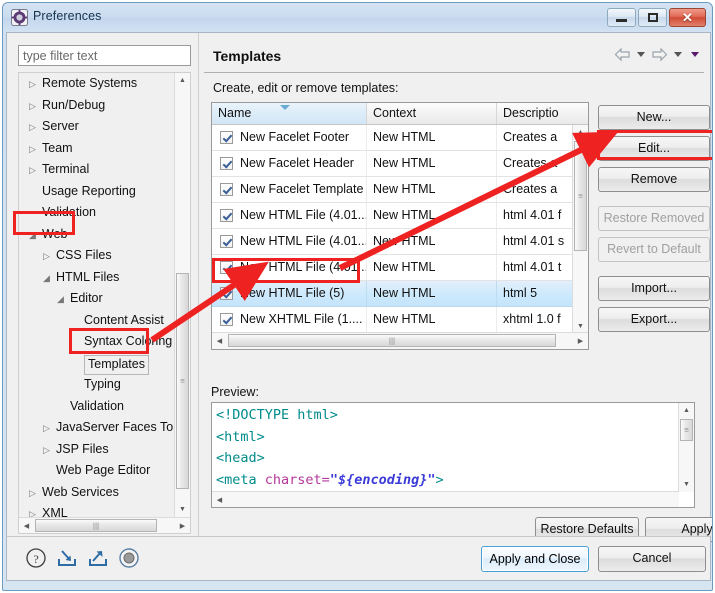 The image size is (715, 593). I want to click on sidebar-item-jsp-files: ▷ JSP Files, so click(98, 450).